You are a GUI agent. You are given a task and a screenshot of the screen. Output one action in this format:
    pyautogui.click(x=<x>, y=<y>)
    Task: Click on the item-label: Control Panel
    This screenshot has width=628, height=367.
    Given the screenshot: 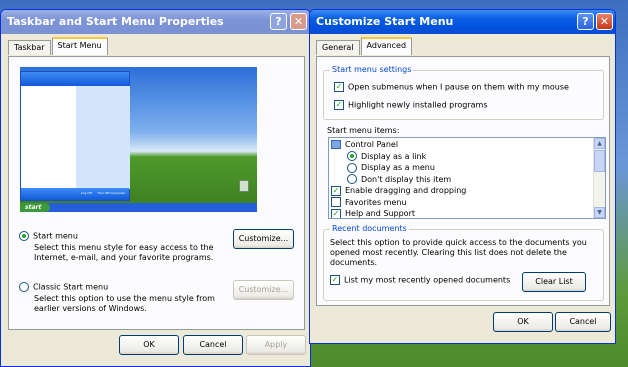 What is the action you would take?
    pyautogui.click(x=372, y=144)
    